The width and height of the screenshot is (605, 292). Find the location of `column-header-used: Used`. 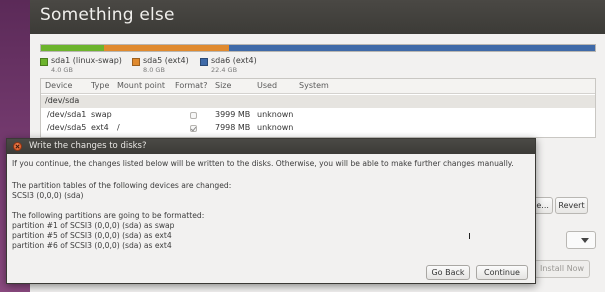

column-header-used: Used is located at coordinates (267, 85).